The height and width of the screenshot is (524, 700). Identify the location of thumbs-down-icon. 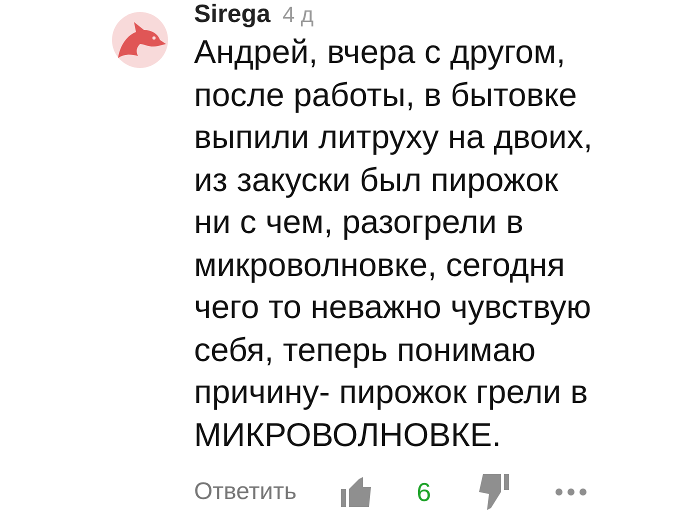
(494, 492).